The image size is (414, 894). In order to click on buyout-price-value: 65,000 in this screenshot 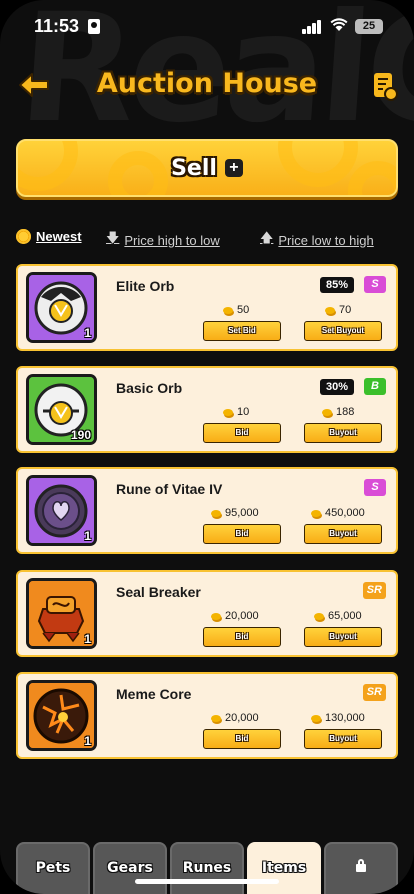, I will do `click(345, 616)`.